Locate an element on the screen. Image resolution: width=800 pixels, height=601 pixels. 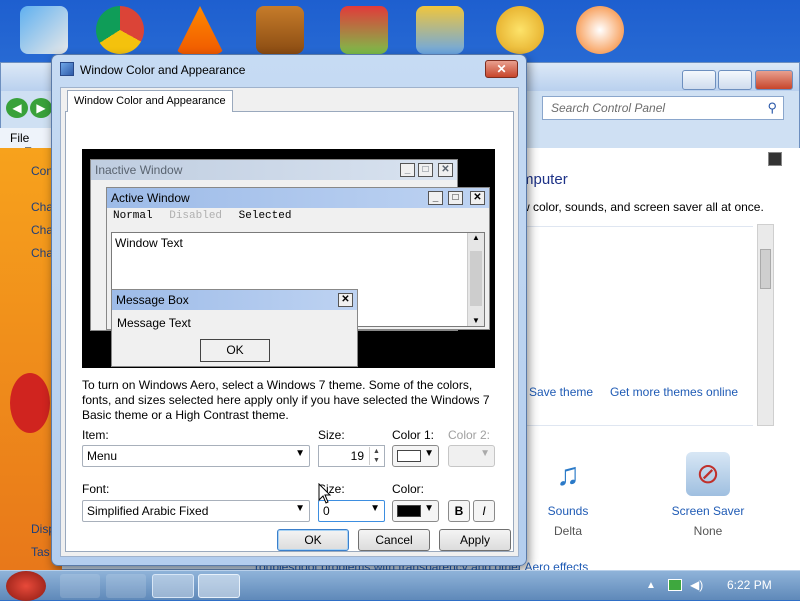
font-value: Simplified Arabic Fixed is located at coordinates (148, 511).